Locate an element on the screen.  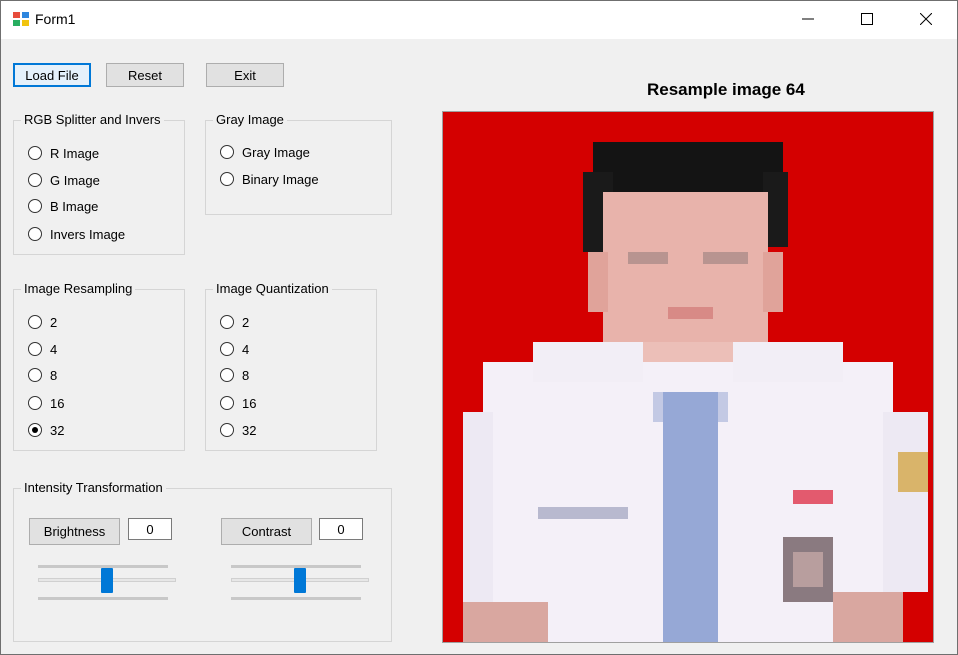
close-button is located at coordinates (926, 20).